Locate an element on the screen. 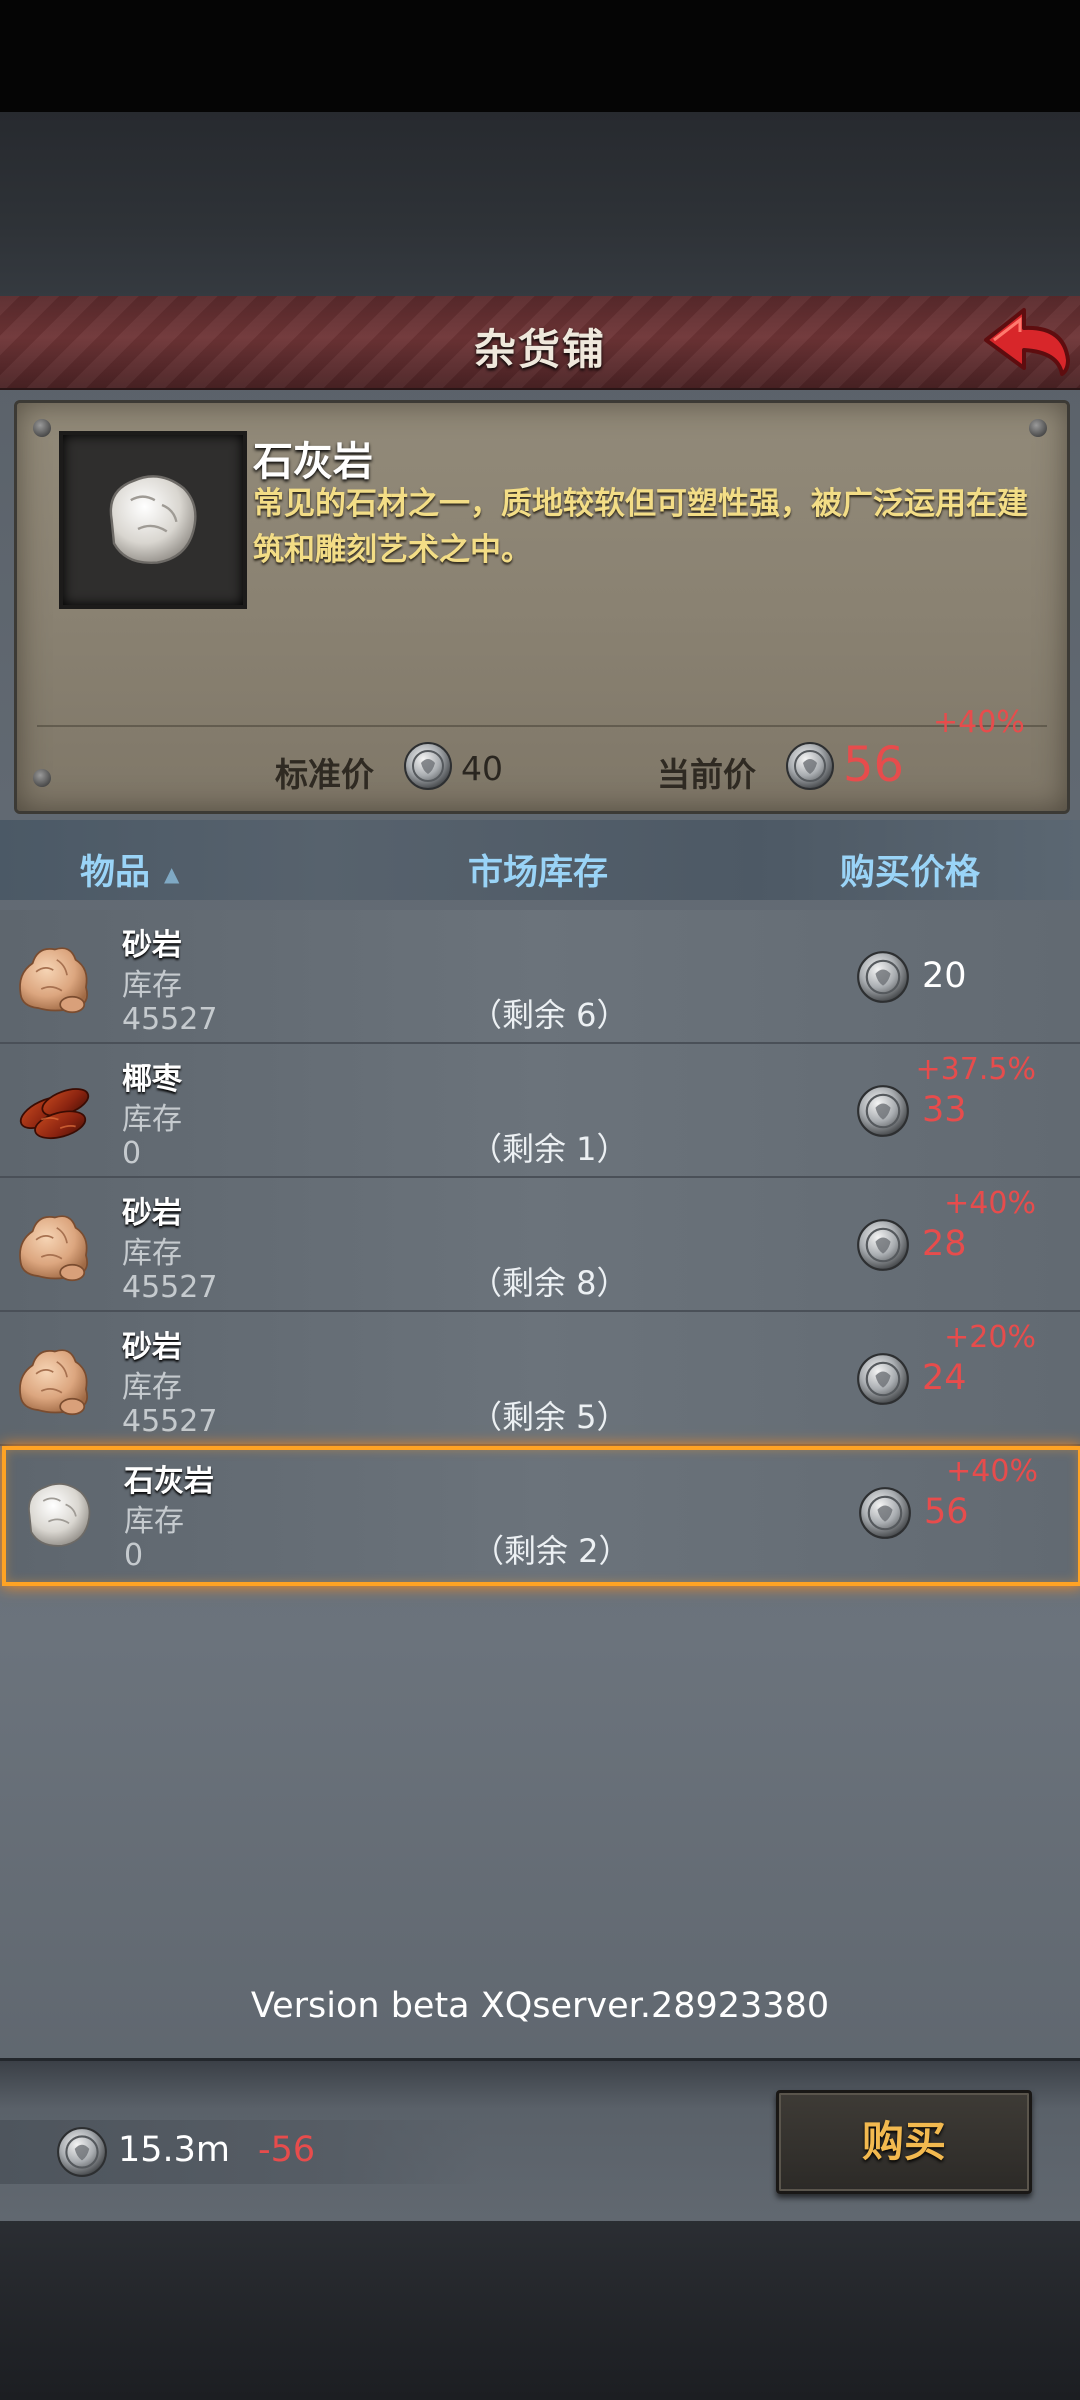 The height and width of the screenshot is (2400, 1080). wallet-delta: -56 is located at coordinates (287, 2150).